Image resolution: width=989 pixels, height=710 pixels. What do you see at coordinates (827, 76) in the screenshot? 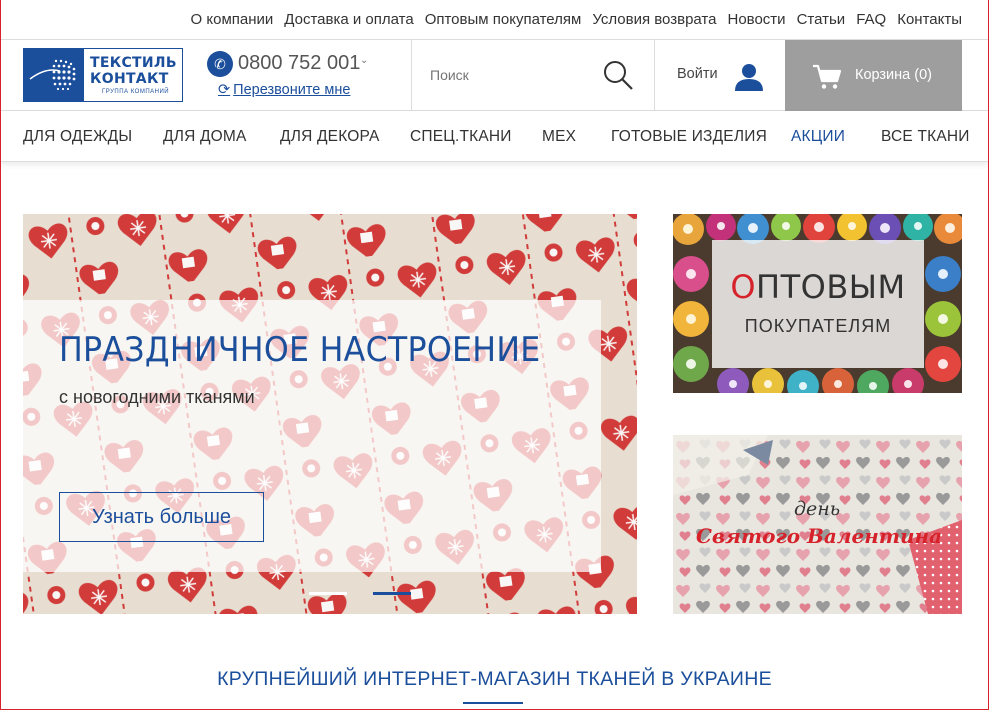
I see `cart-icon` at bounding box center [827, 76].